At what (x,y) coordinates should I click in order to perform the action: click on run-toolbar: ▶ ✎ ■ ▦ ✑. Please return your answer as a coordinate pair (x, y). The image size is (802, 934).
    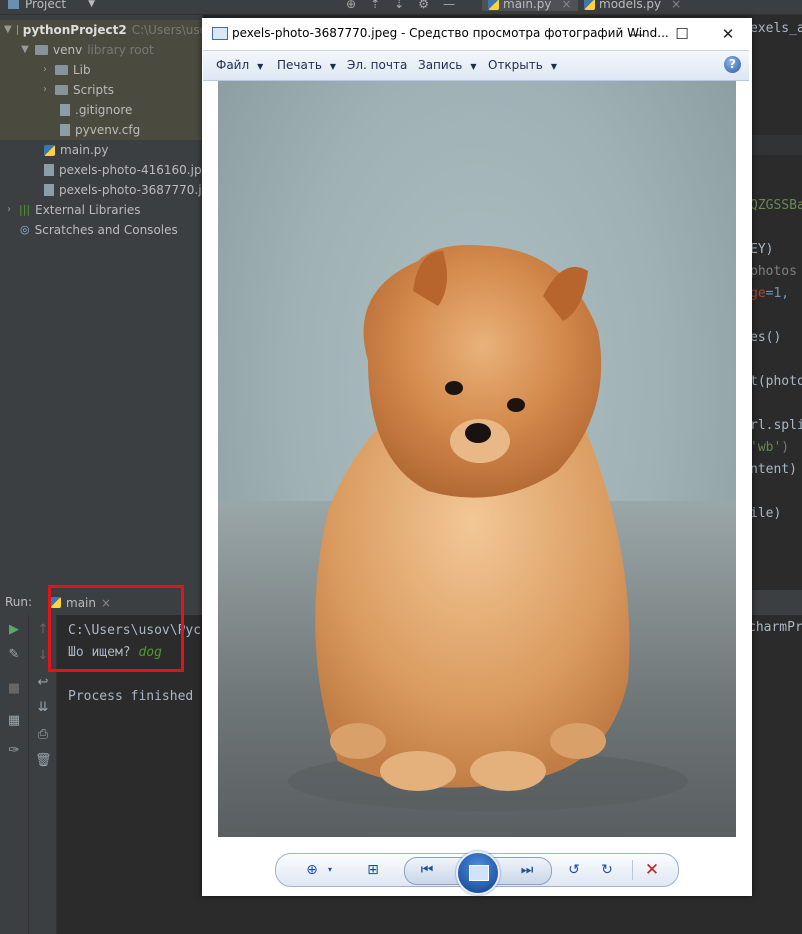
    Looking at the image, I should click on (14, 774).